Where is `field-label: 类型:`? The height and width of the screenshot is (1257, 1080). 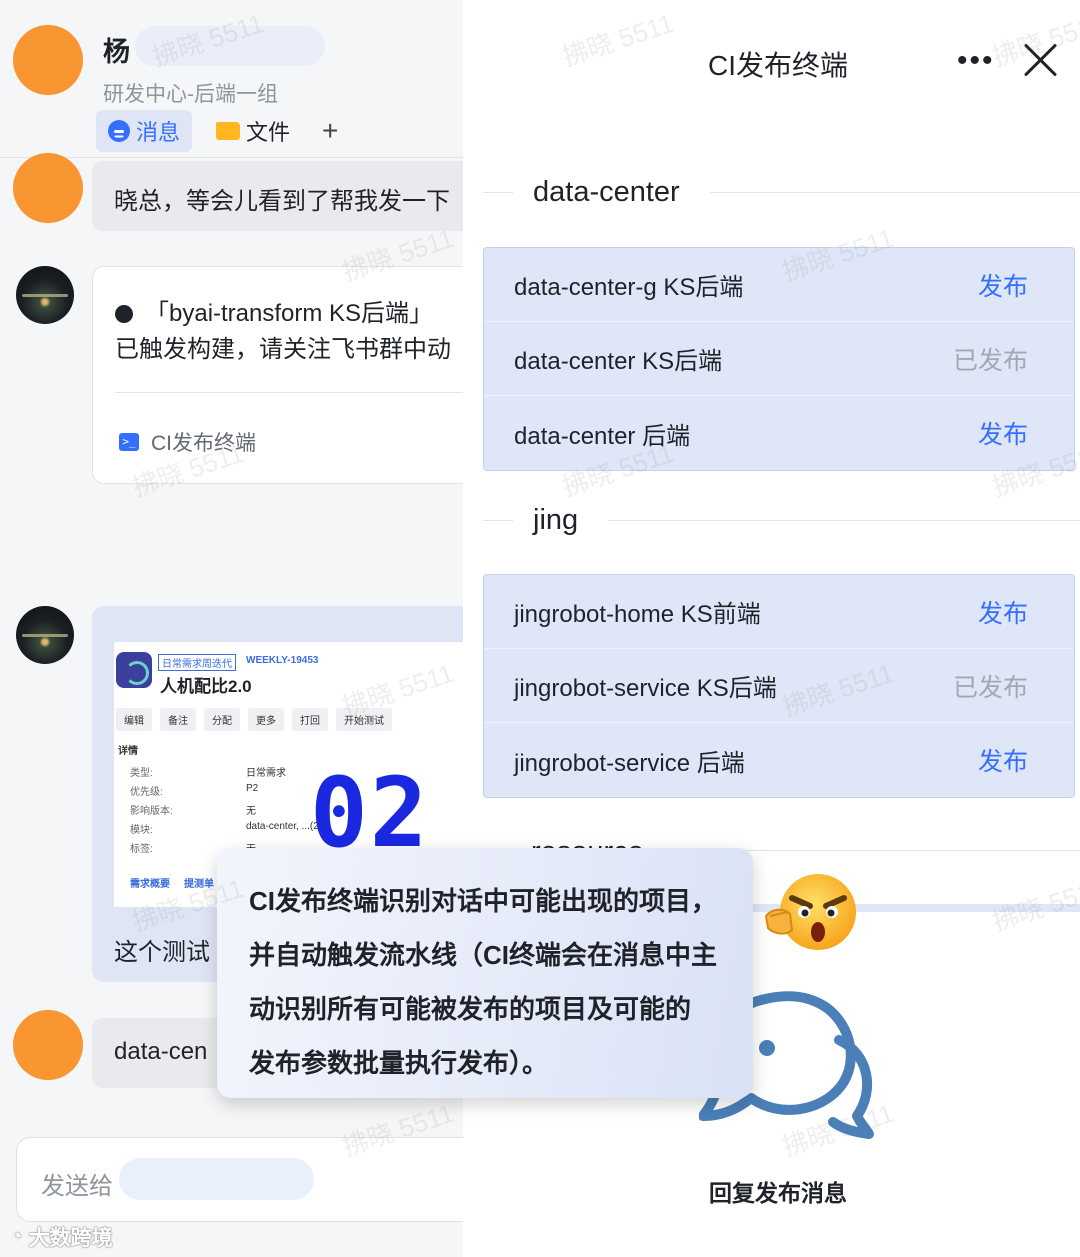 field-label: 类型: is located at coordinates (141, 773).